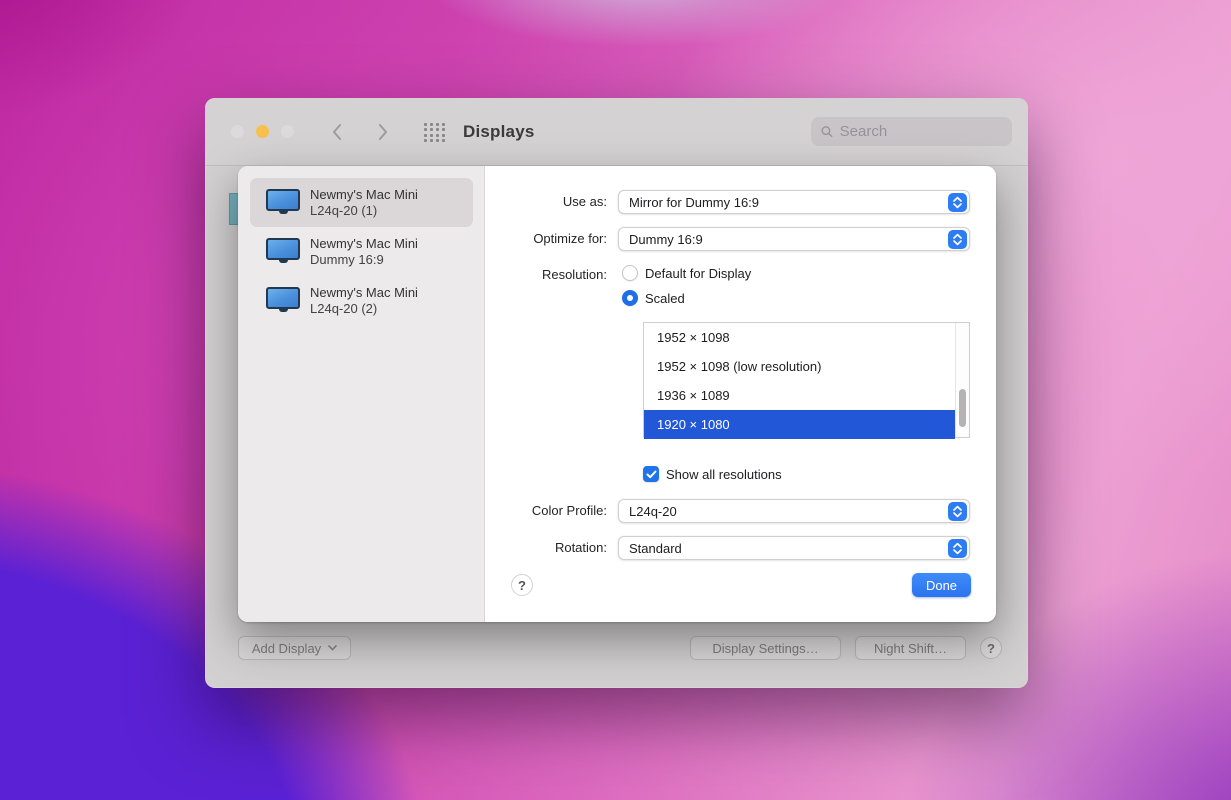 This screenshot has width=1231, height=800. I want to click on resolution-default-label: Default for Display, so click(698, 273).